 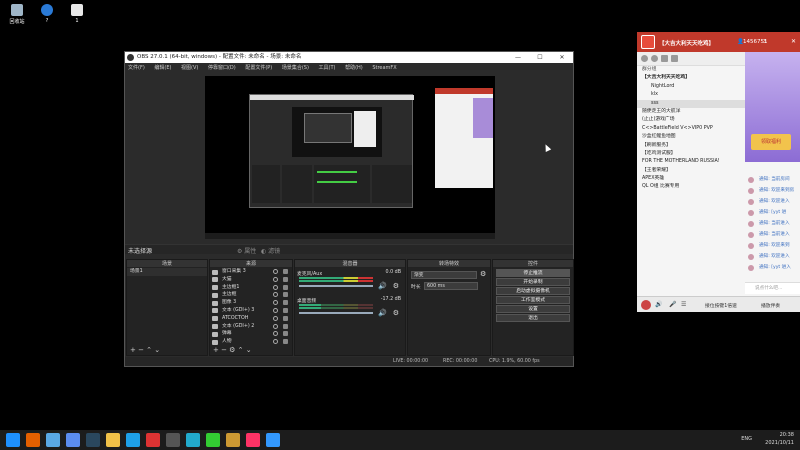 I want to click on steam-icon, so click(x=93, y=440).